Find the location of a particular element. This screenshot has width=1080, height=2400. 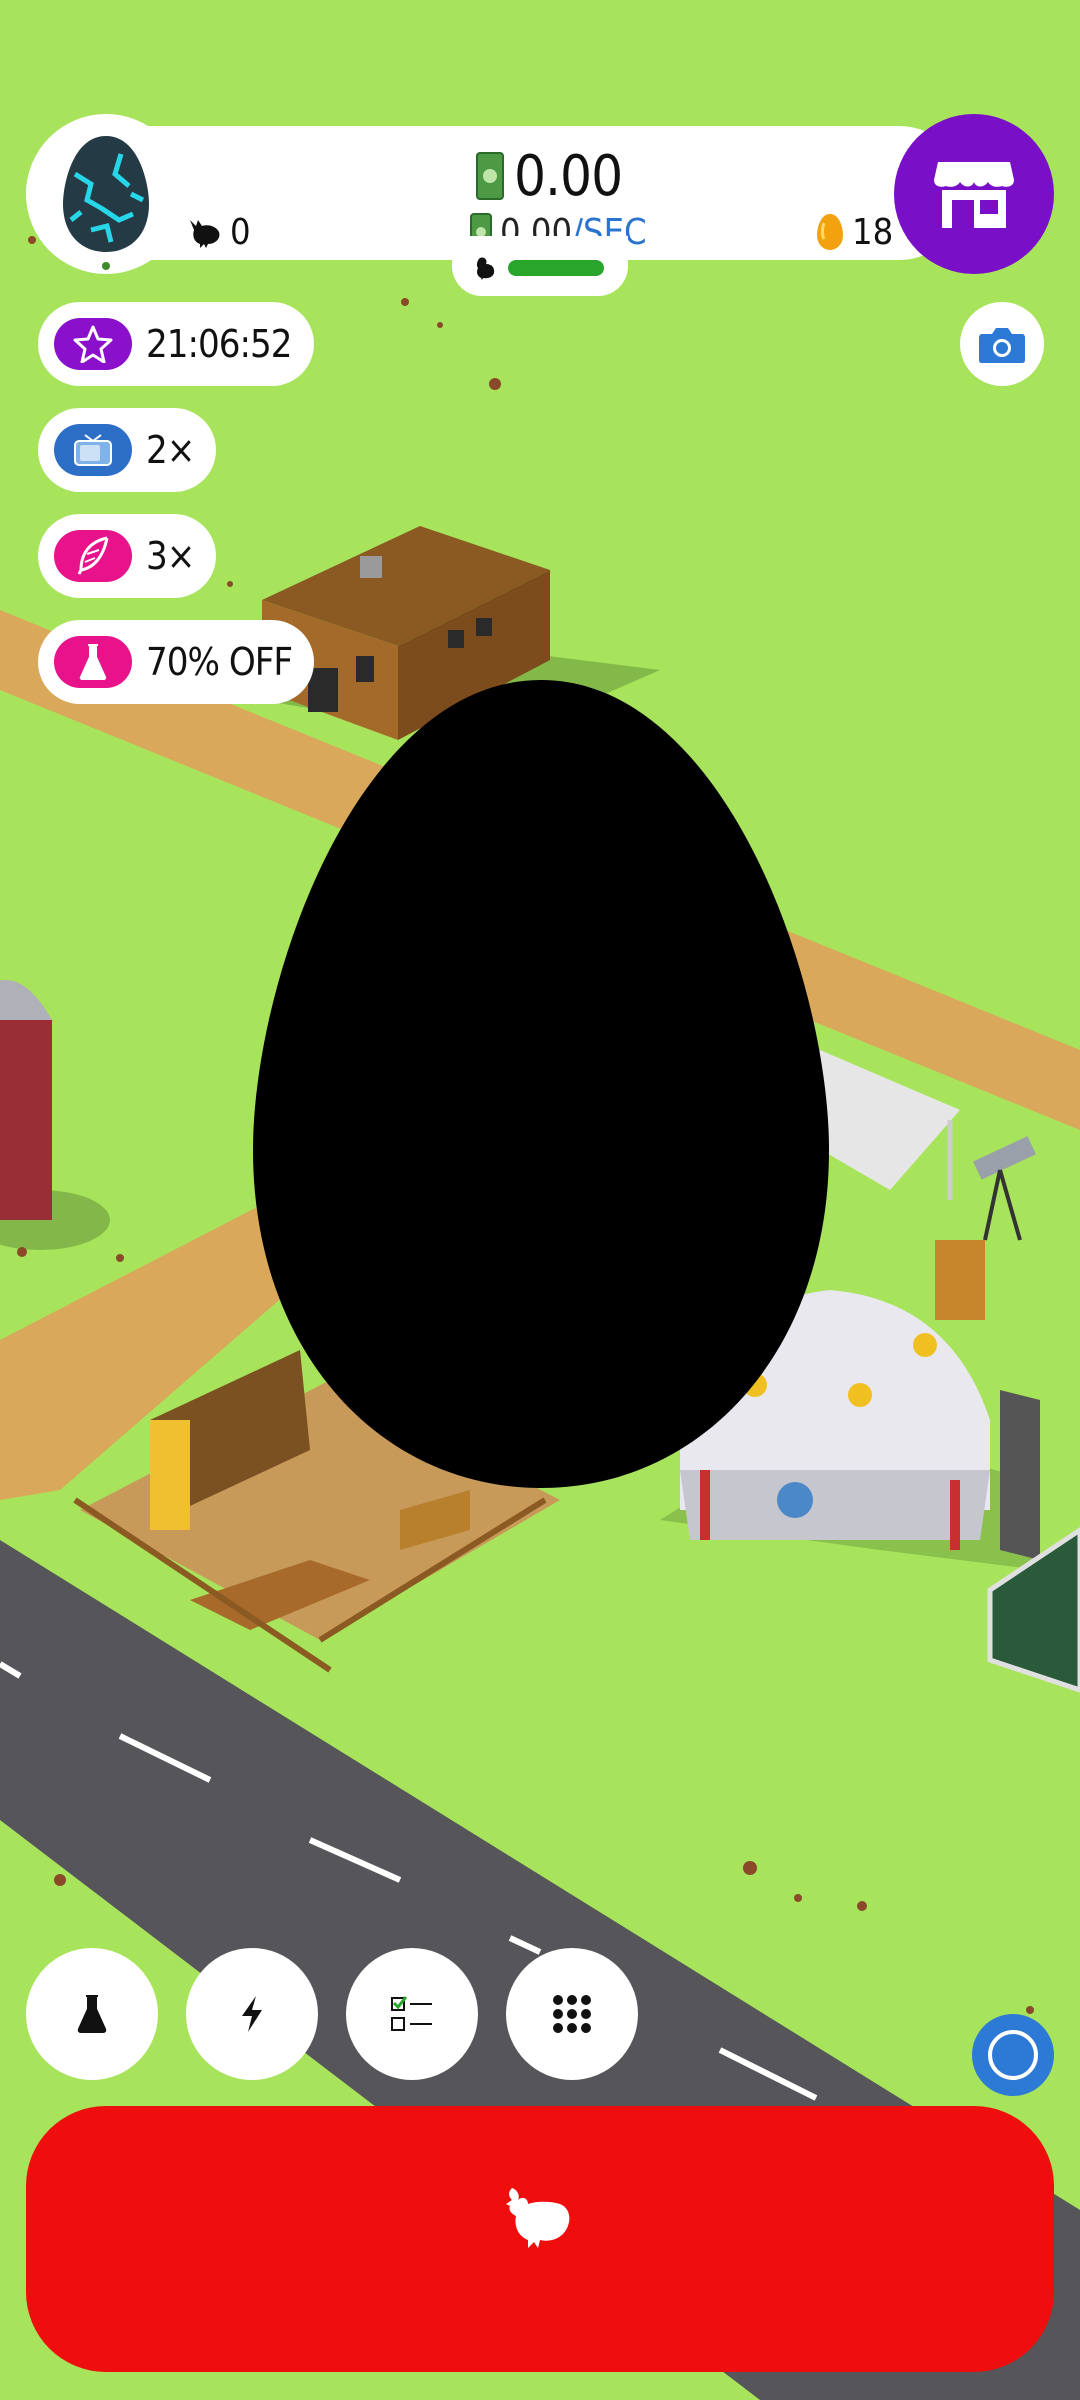

boost-timer-text: 21:06:52 is located at coordinates (219, 344).